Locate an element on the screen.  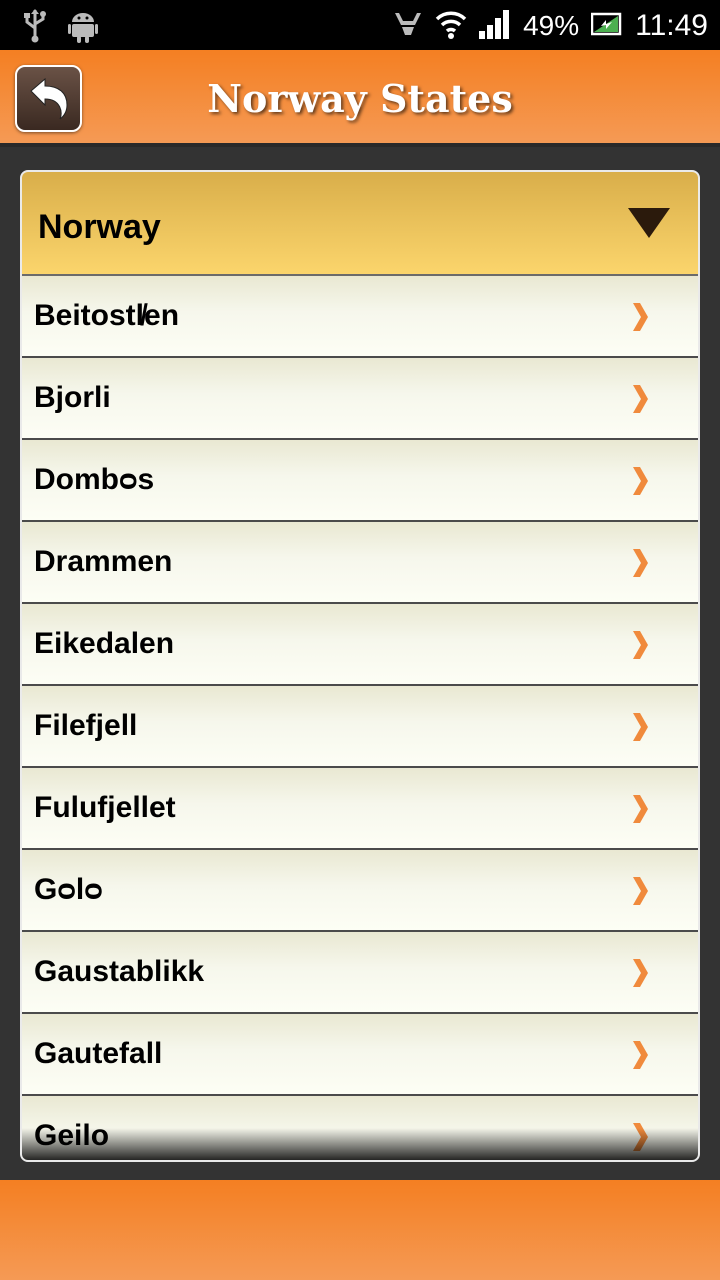
list-item-label: Gᴑlᴑ is located at coordinates (68, 889).